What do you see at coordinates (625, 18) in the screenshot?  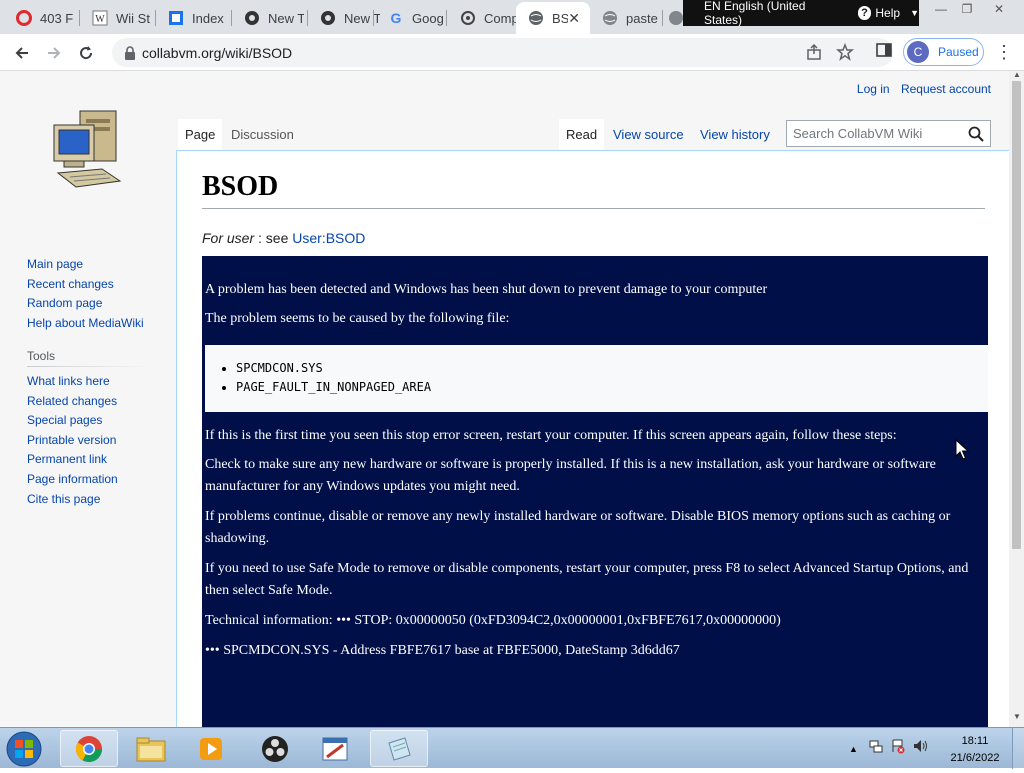 I see `browser-tab: paste` at bounding box center [625, 18].